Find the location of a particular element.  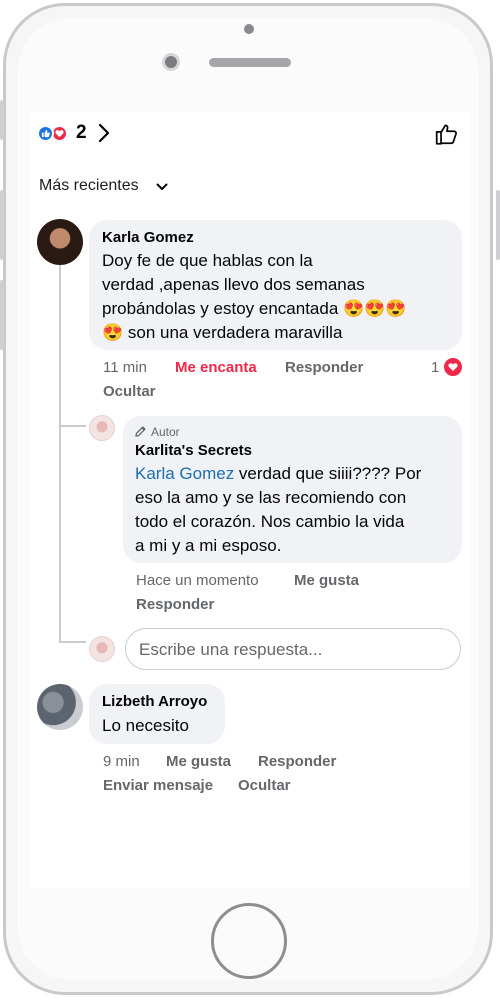

reaction-count: 2 is located at coordinates (81, 132).